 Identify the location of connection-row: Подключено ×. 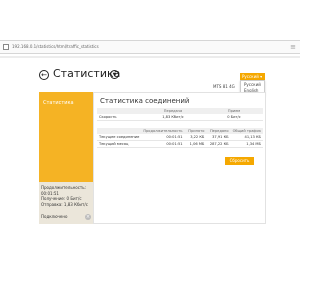
(67, 217).